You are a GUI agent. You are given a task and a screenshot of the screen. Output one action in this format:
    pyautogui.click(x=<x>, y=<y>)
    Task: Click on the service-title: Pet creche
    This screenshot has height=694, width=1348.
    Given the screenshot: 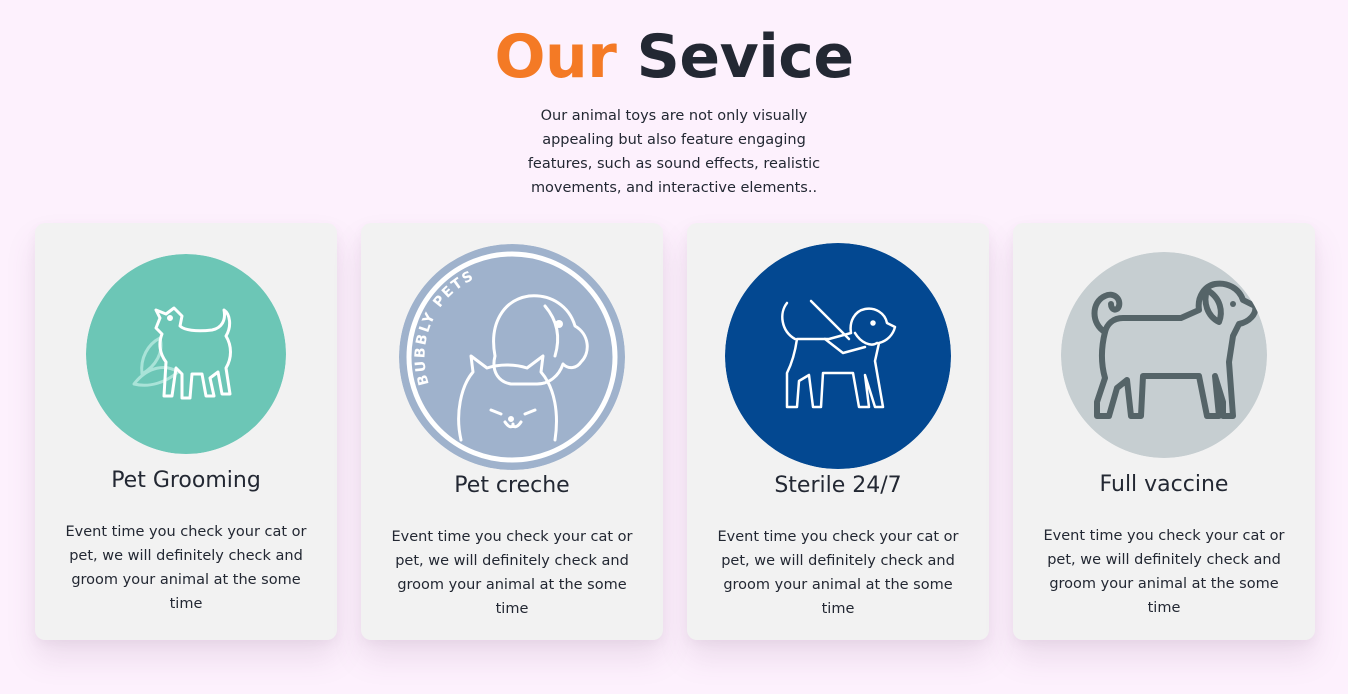 What is the action you would take?
    pyautogui.click(x=512, y=485)
    